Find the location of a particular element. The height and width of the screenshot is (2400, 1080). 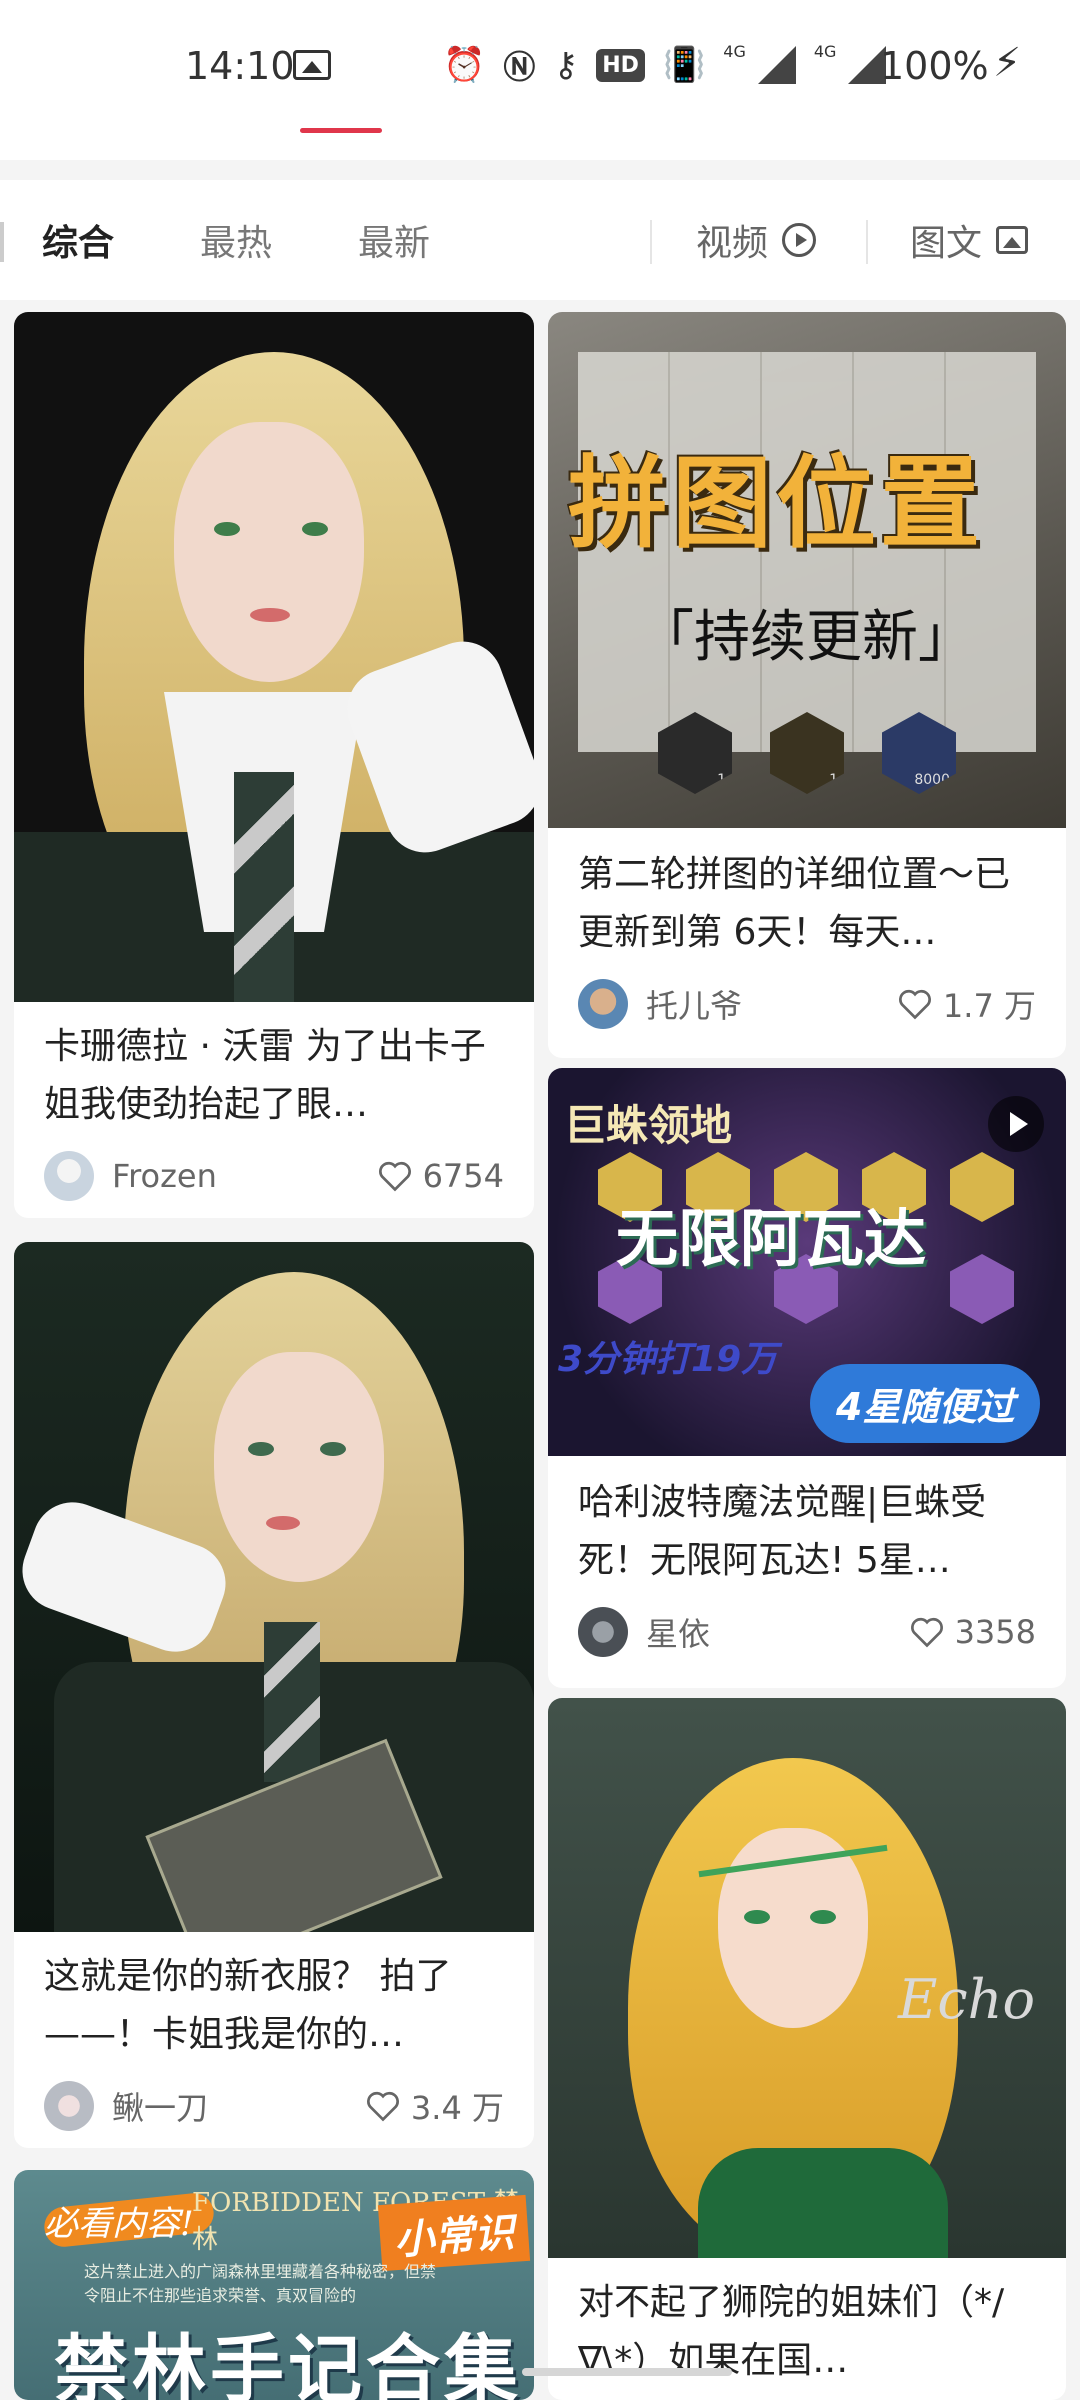

cover-text: 这片禁止进入的广阔森林里埋藏着各种秘密，但禁令阻止不住那些追求荣誉、真双冒险的 is located at coordinates (260, 2283).